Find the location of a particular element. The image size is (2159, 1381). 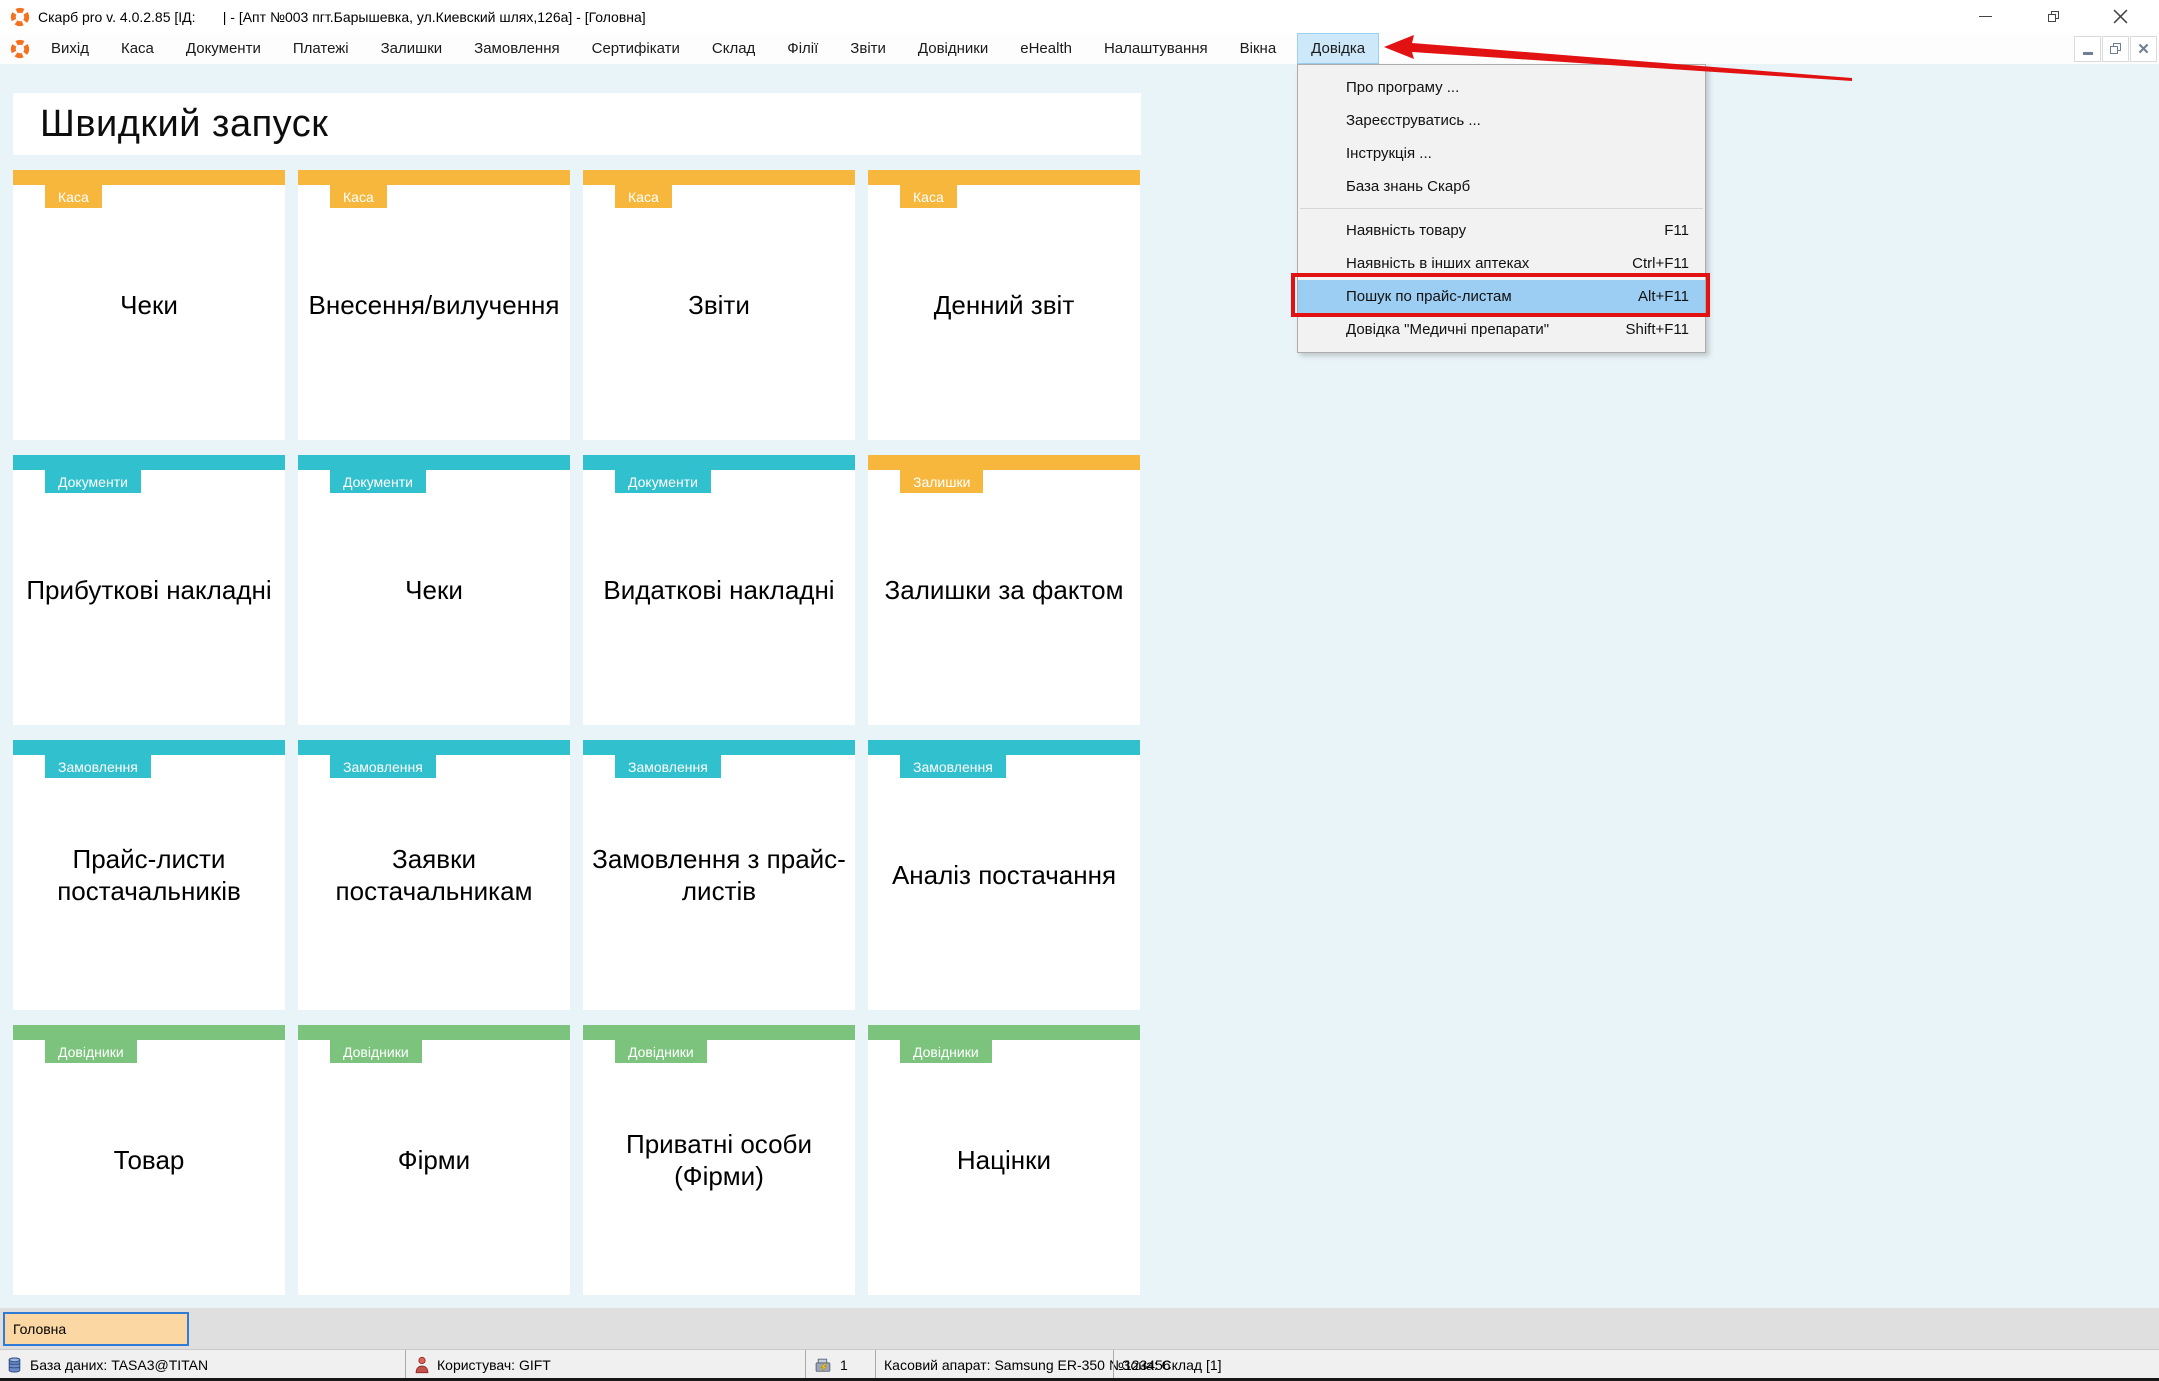

quick-launch-tile: Документи Чеки is located at coordinates (434, 590).